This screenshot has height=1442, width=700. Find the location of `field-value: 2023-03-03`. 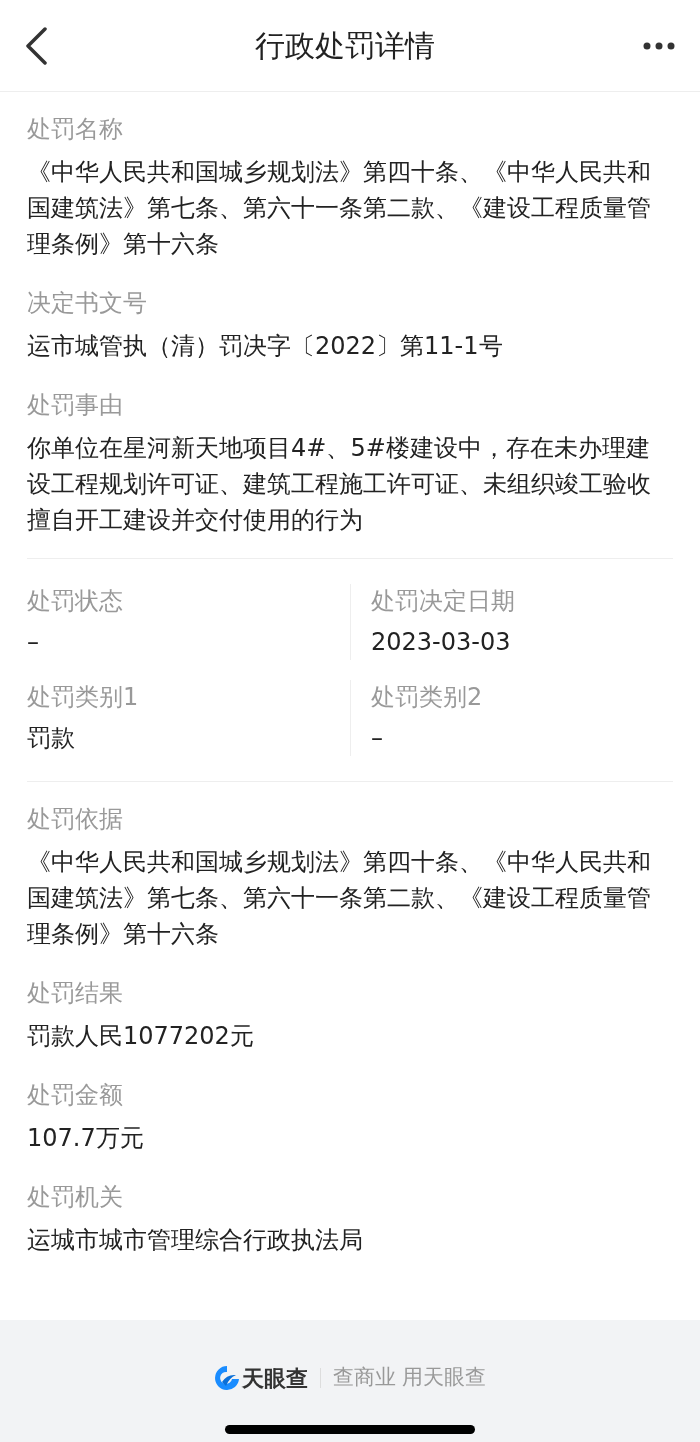

field-value: 2023-03-03 is located at coordinates (441, 642).